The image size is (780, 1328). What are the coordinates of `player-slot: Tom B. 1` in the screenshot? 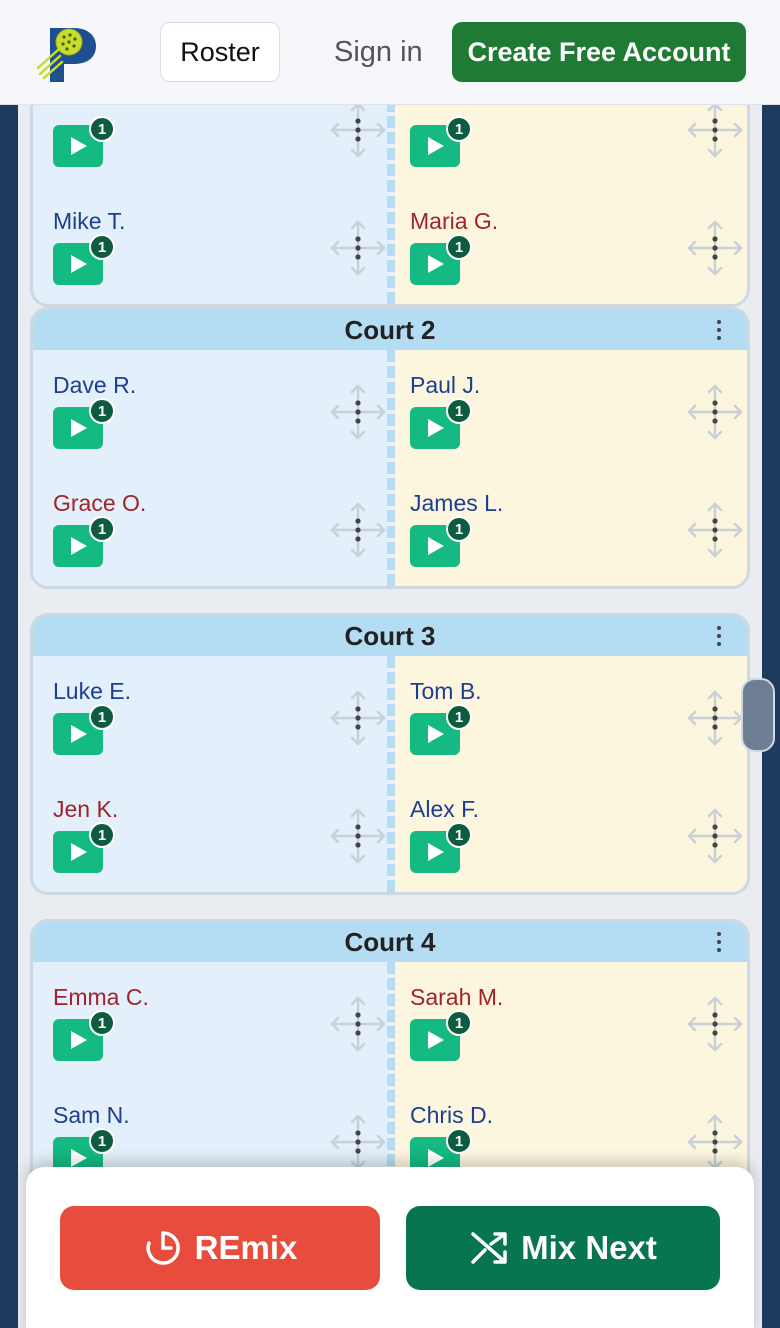 It's located at (568, 715).